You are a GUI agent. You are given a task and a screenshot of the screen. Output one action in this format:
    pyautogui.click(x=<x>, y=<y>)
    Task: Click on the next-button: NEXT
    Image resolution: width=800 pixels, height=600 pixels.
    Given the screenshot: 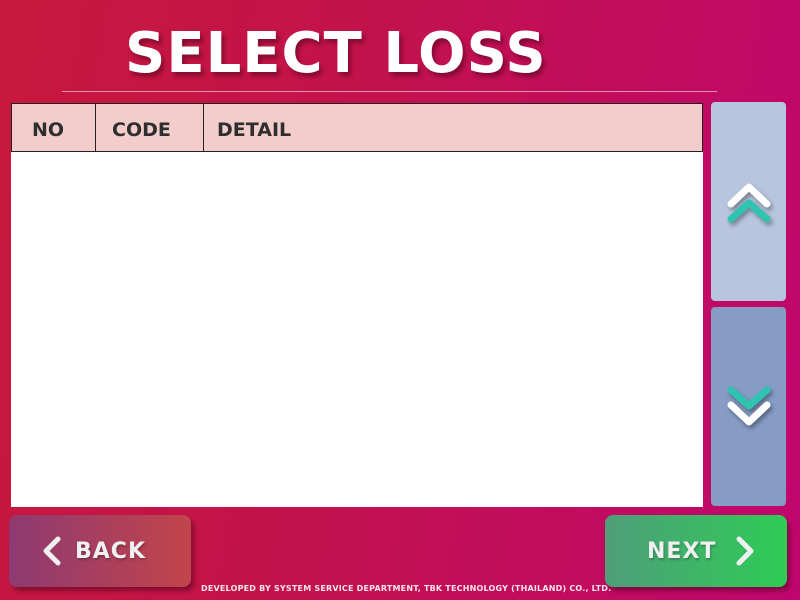 What is the action you would take?
    pyautogui.click(x=696, y=551)
    